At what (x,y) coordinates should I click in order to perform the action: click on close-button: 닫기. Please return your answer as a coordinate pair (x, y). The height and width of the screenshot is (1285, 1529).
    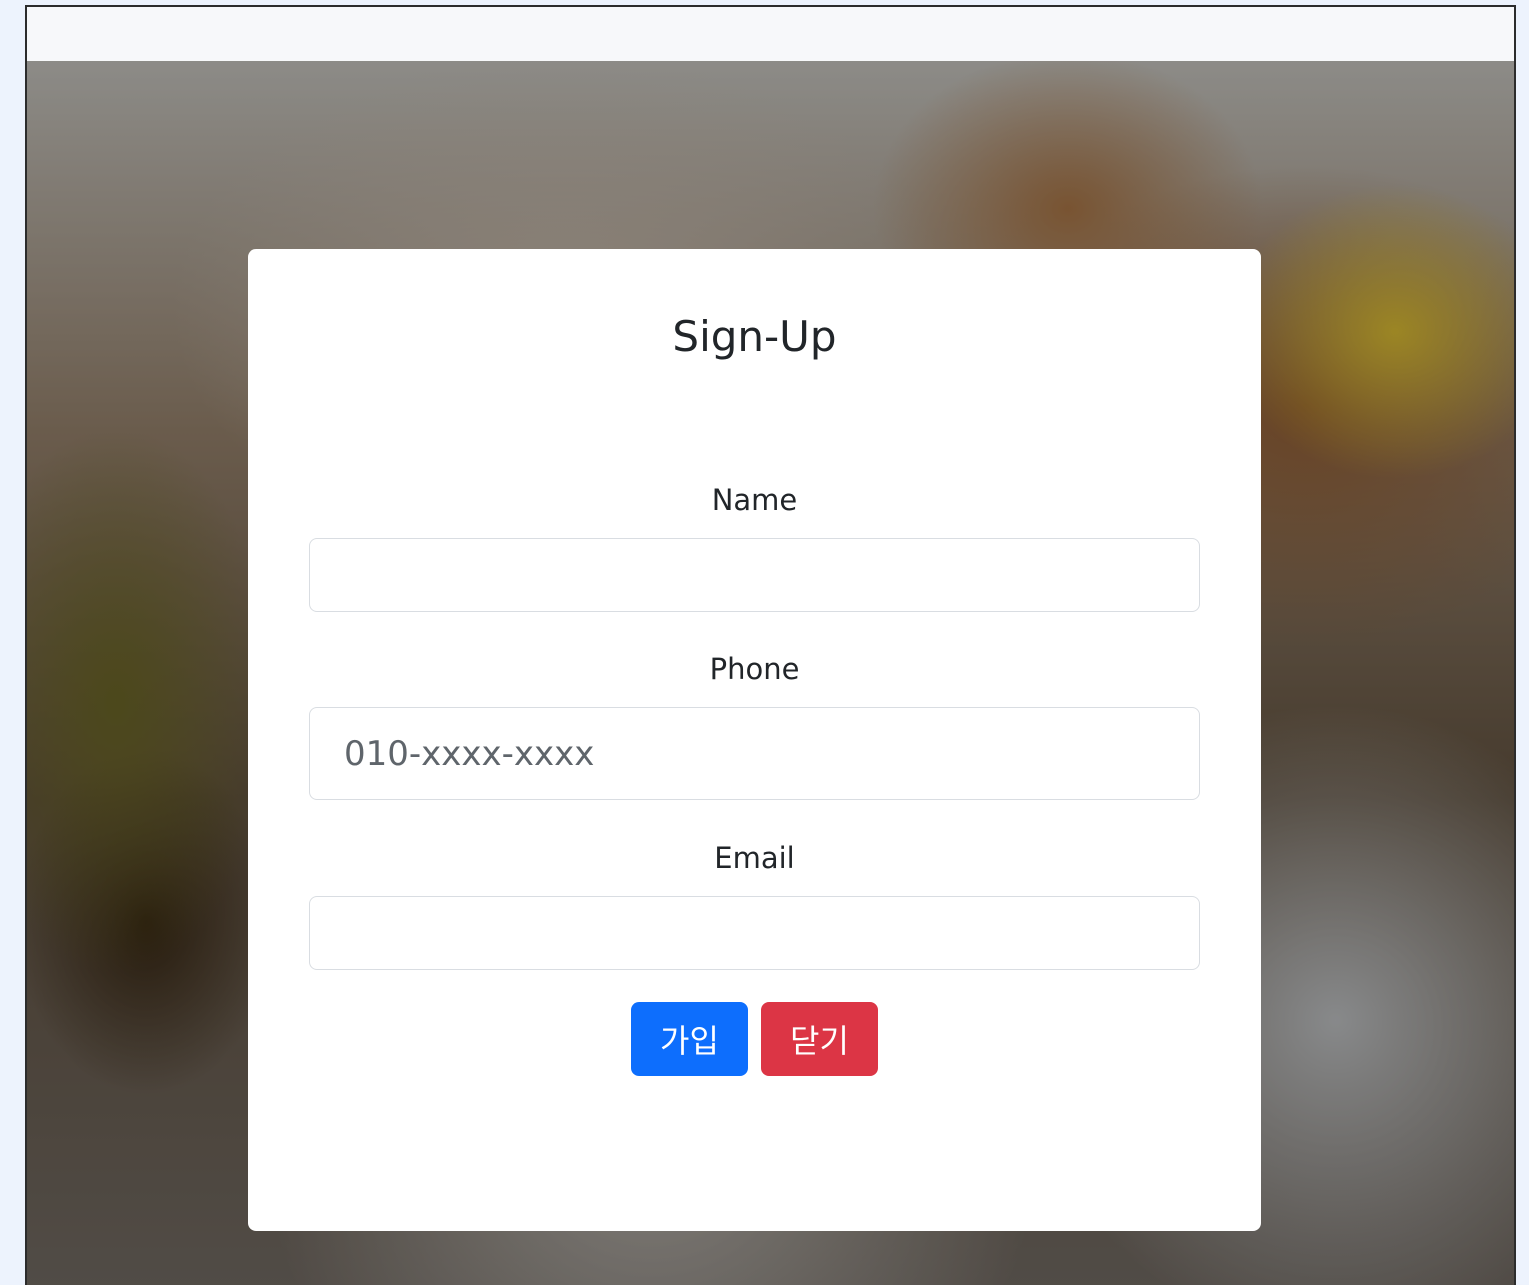
    Looking at the image, I should click on (819, 1039).